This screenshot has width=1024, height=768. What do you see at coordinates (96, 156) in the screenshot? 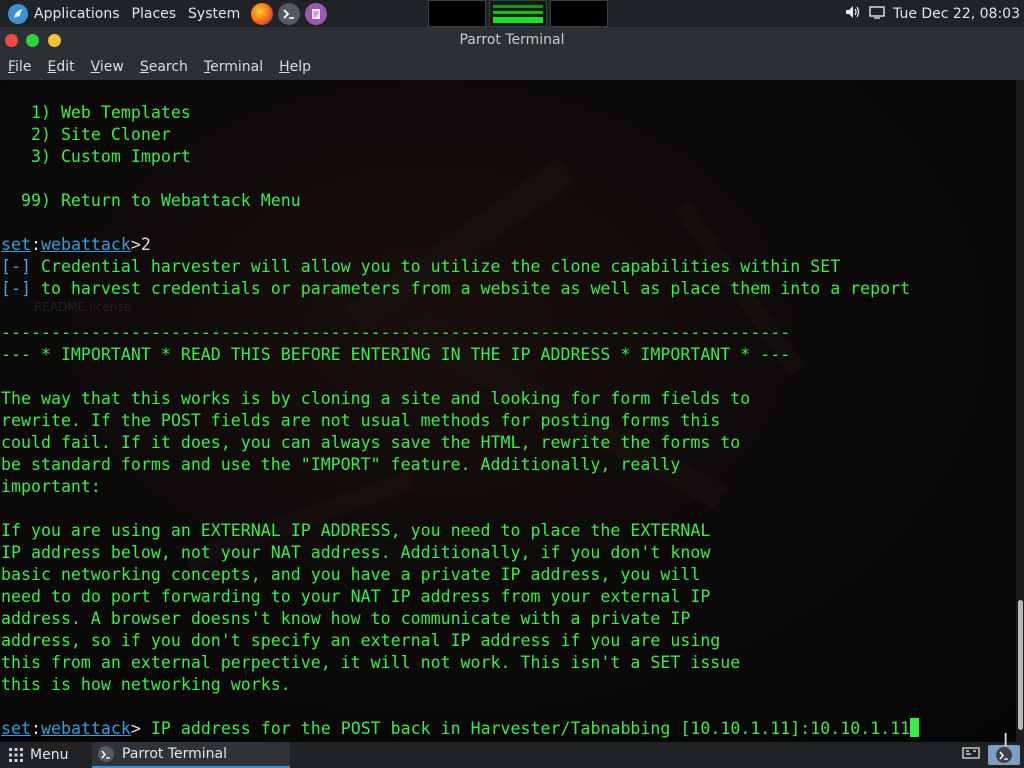
I see `menu-option-3: 3) Custom Import` at bounding box center [96, 156].